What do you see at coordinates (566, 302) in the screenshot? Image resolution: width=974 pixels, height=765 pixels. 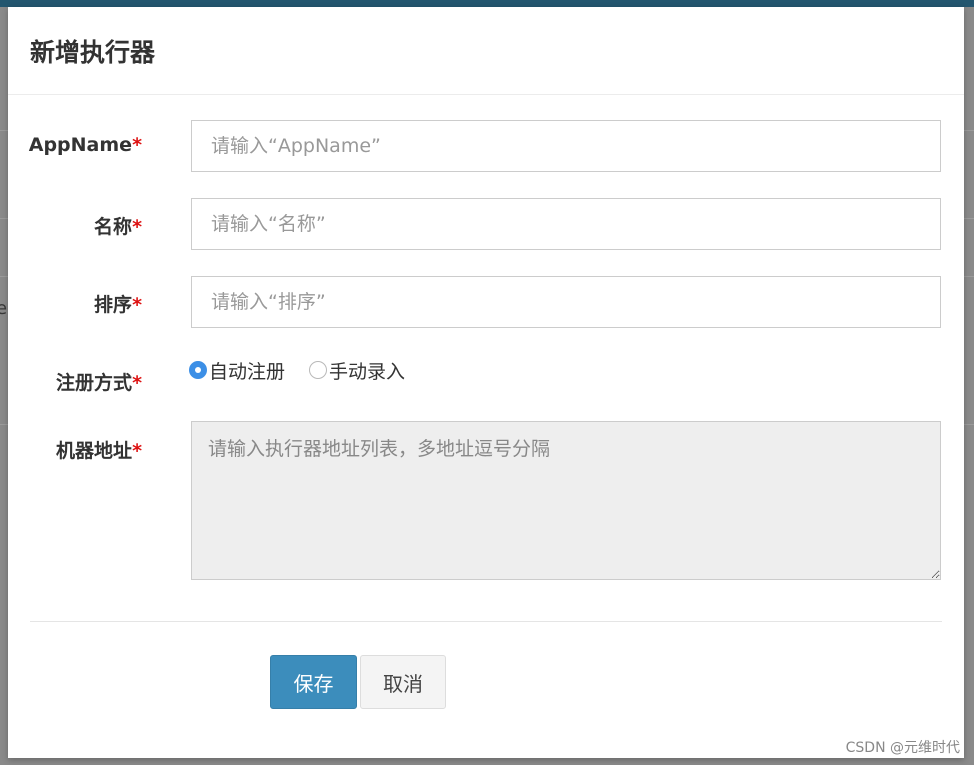 I see `order-input` at bounding box center [566, 302].